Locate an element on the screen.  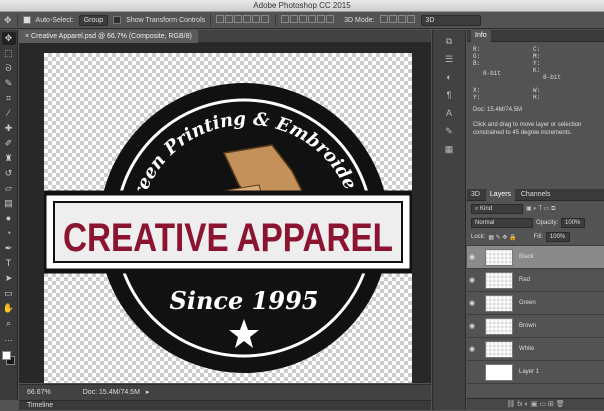
info-bit-left: 8-bit is located at coordinates (492, 73).